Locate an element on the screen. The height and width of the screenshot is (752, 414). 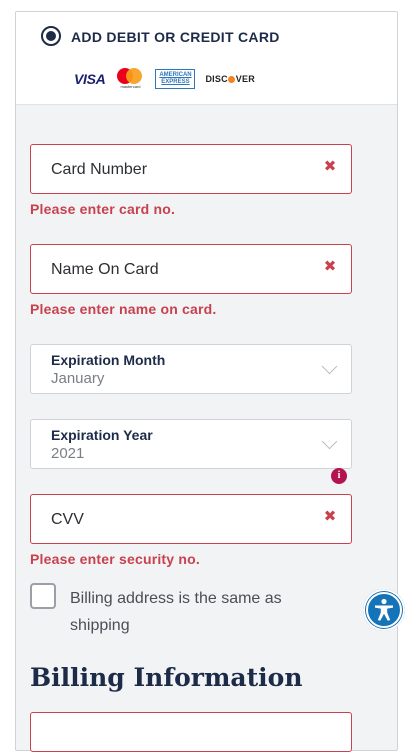
cvv-field: CVV ✖ is located at coordinates (191, 519).